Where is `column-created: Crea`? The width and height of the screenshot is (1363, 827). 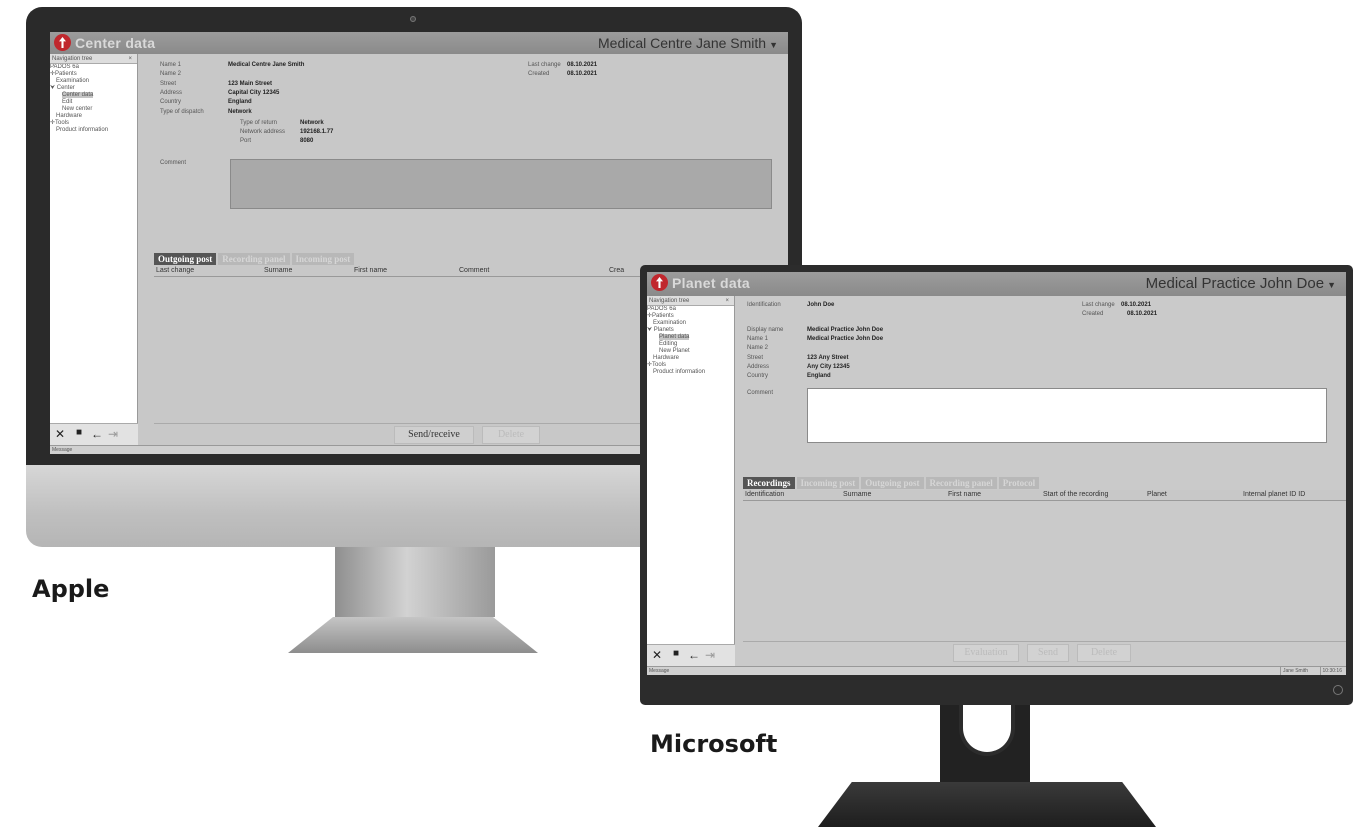 column-created: Crea is located at coordinates (616, 270).